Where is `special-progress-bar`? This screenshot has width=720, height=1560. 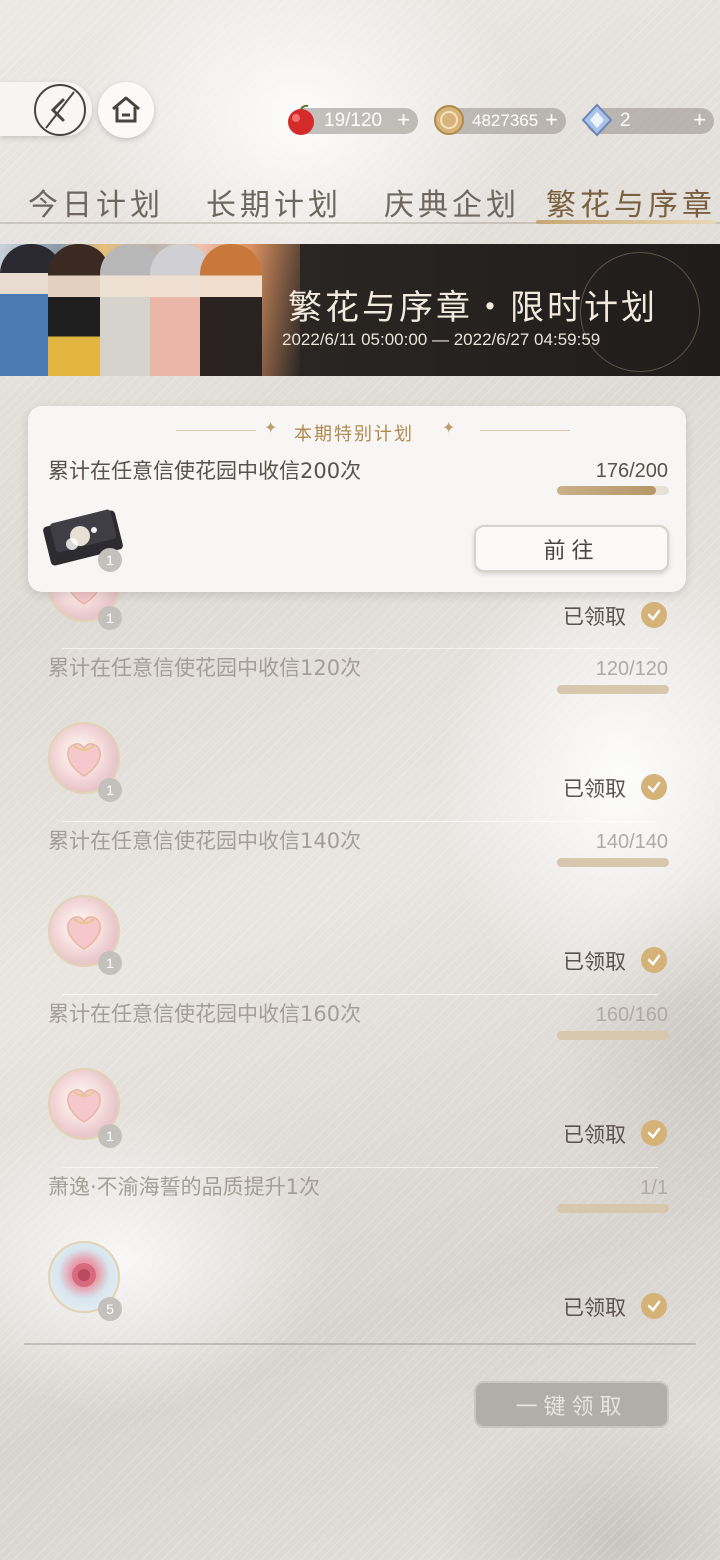
special-progress-bar is located at coordinates (613, 490).